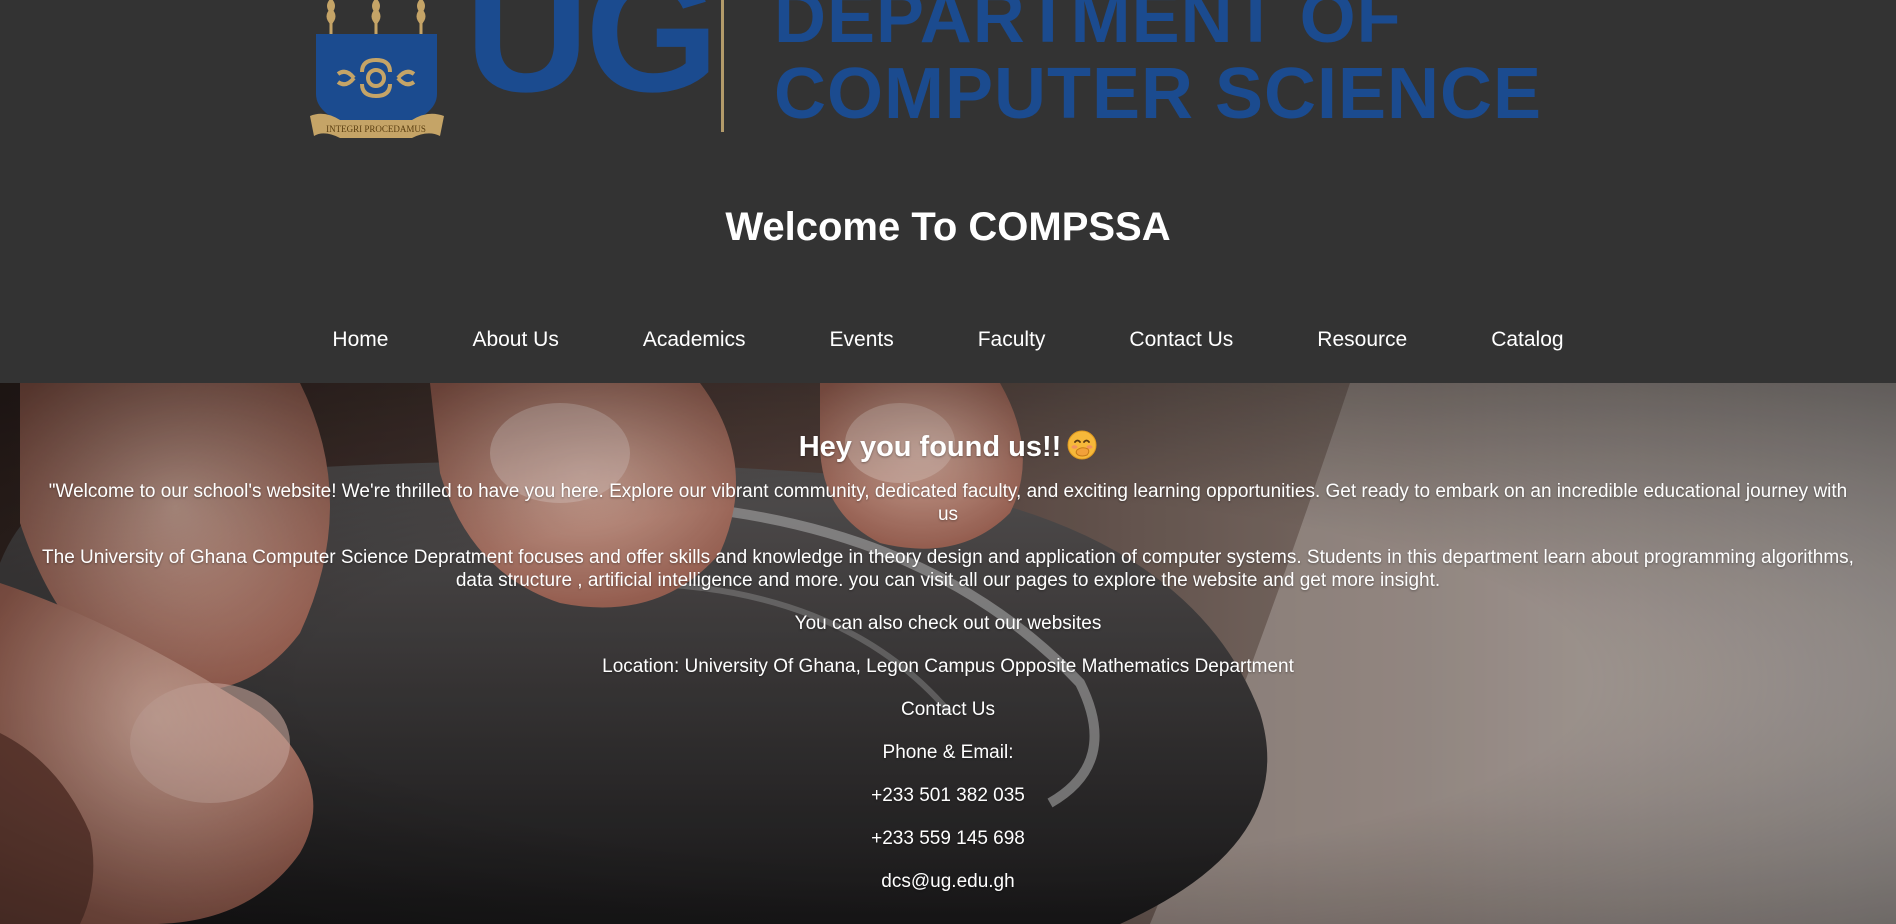  What do you see at coordinates (1527, 340) in the screenshot?
I see `nav-catalog: Catalog` at bounding box center [1527, 340].